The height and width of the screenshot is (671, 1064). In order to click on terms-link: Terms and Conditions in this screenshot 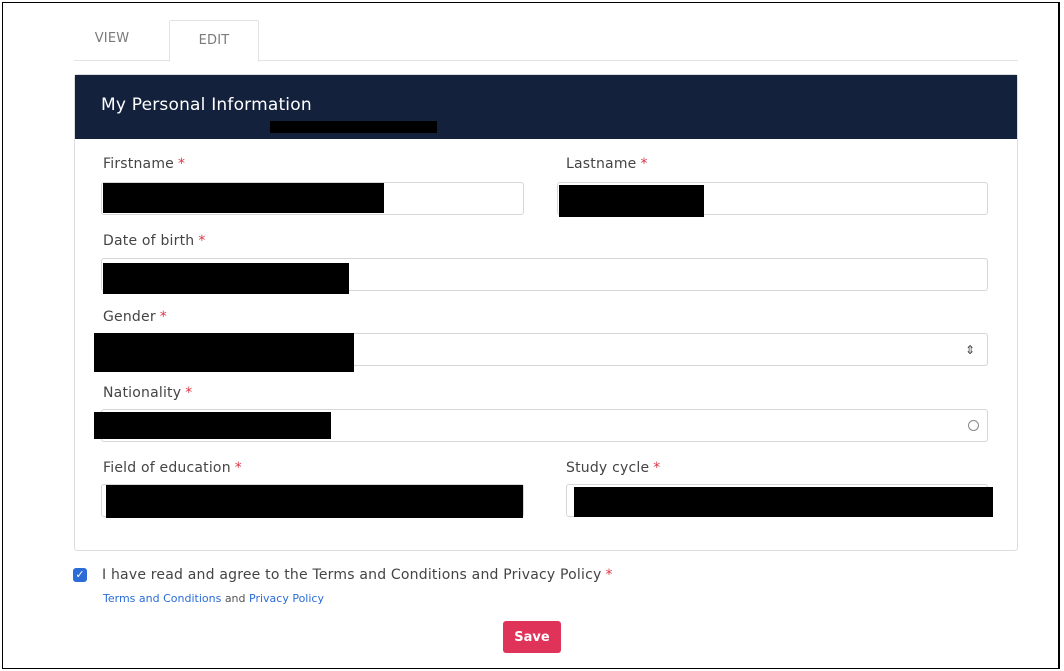, I will do `click(162, 598)`.